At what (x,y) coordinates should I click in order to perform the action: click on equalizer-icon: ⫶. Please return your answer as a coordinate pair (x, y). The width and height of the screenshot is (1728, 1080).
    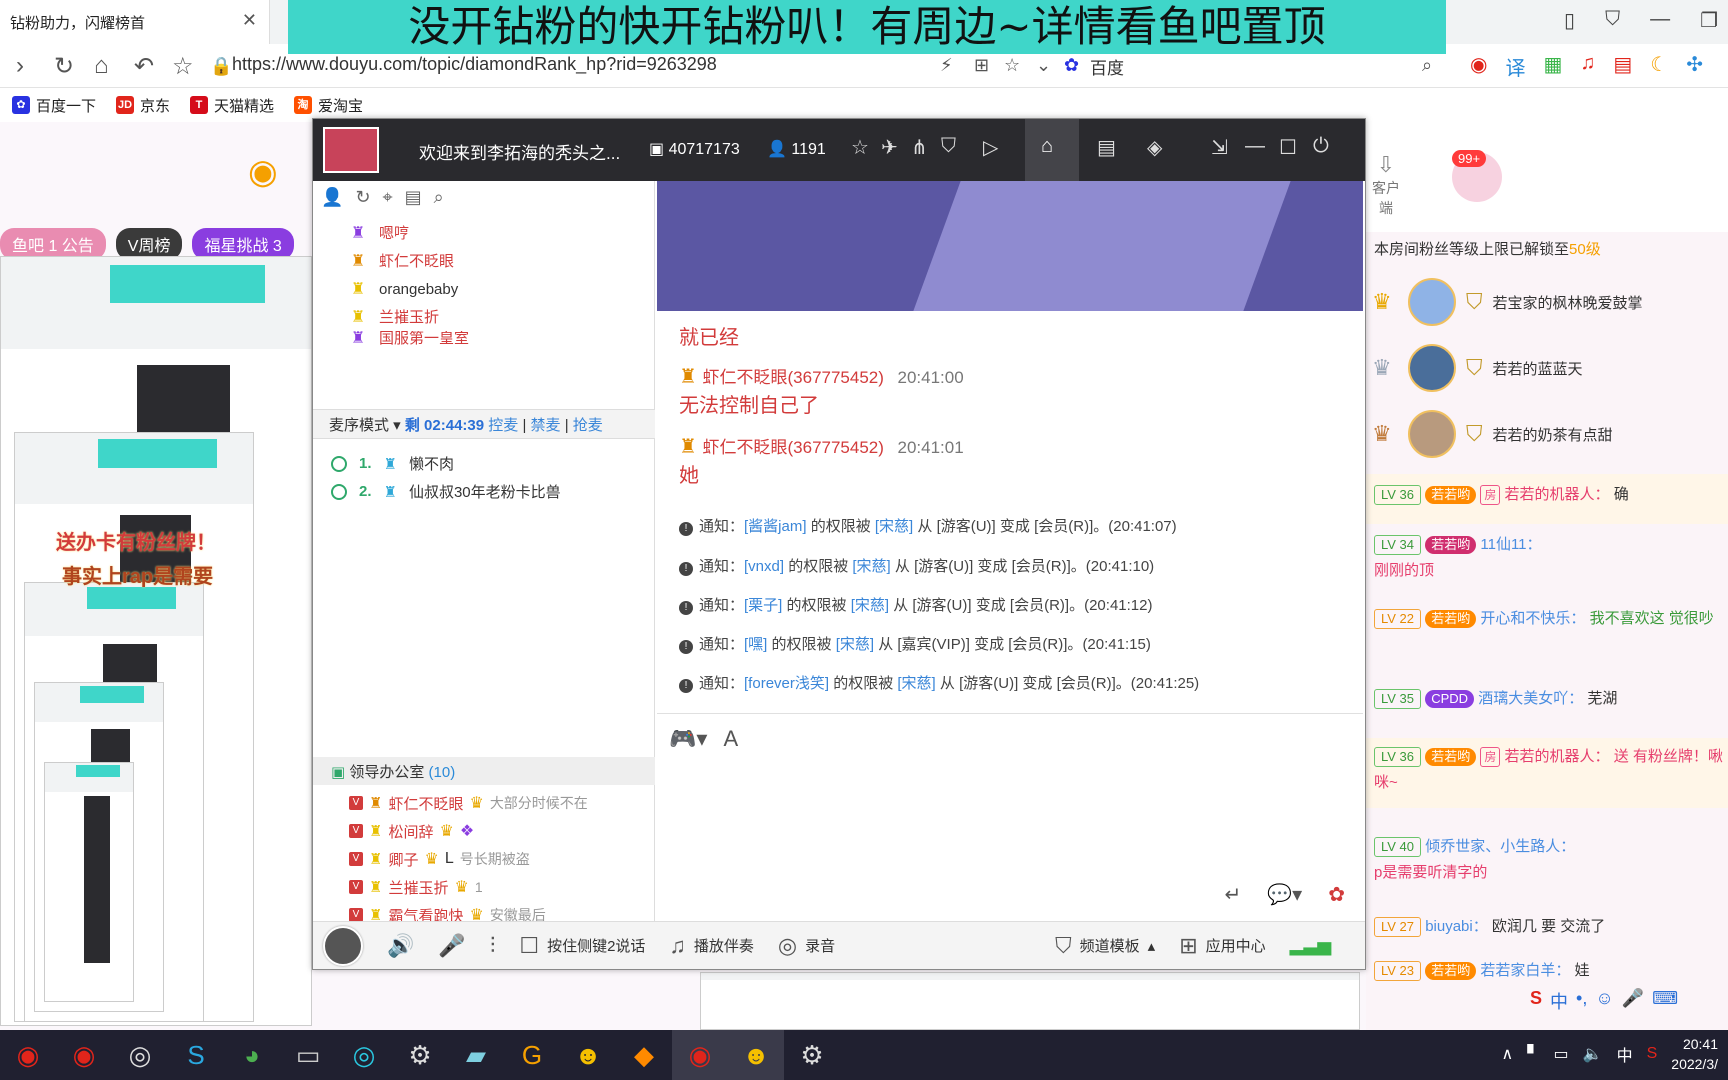
    Looking at the image, I should click on (493, 946).